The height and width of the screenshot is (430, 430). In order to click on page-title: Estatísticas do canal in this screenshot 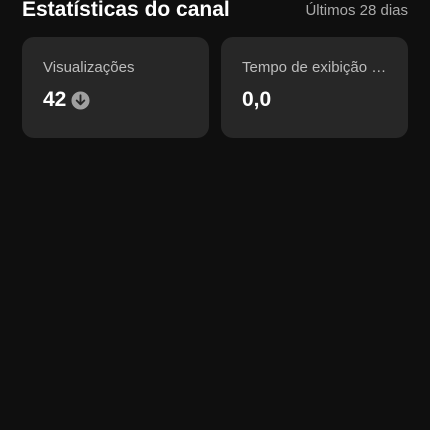, I will do `click(126, 10)`.